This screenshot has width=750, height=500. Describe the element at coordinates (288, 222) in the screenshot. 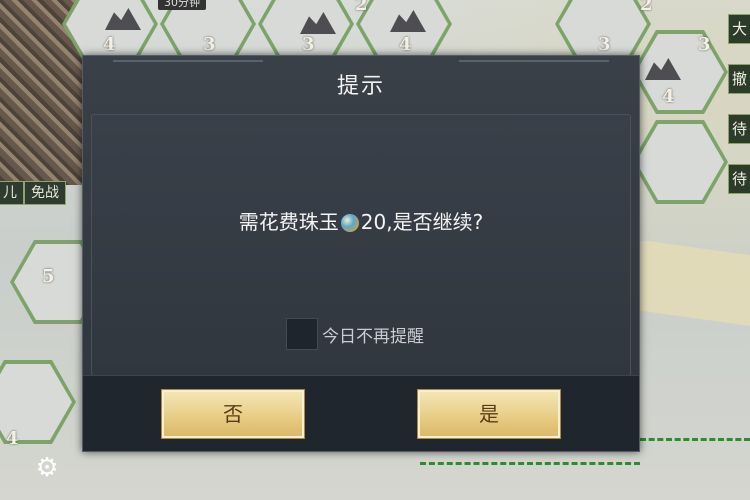

I see `message-prefix: 需花费珠玉` at that location.